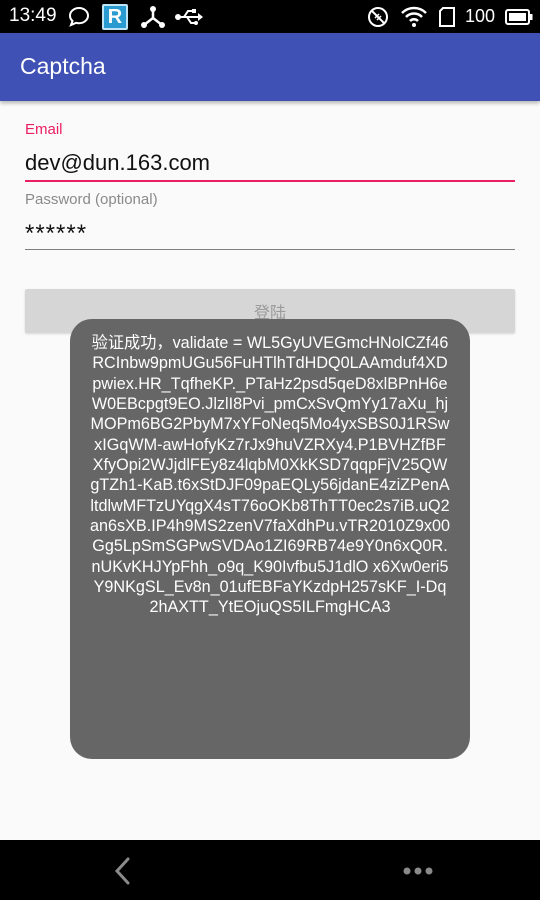  What do you see at coordinates (270, 870) in the screenshot?
I see `navigation-bar` at bounding box center [270, 870].